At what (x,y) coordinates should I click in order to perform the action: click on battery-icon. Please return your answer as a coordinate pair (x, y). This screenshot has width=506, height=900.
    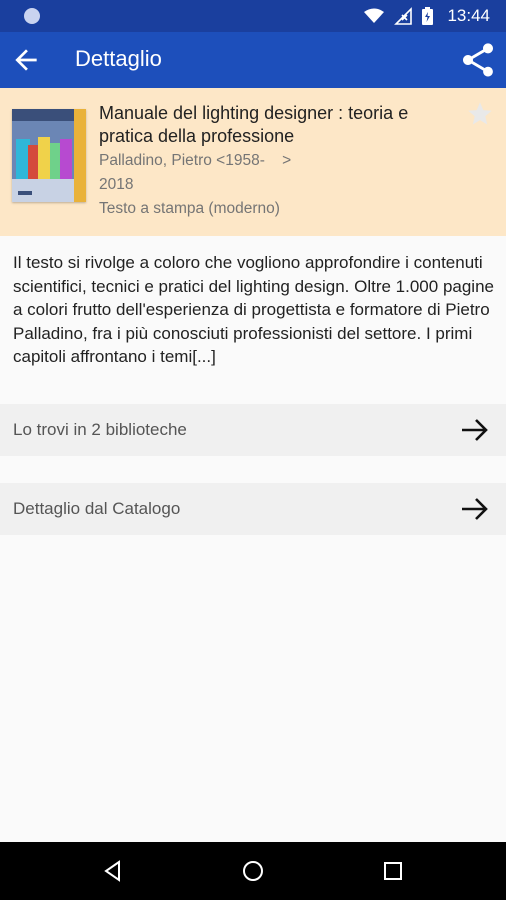
    Looking at the image, I should click on (428, 16).